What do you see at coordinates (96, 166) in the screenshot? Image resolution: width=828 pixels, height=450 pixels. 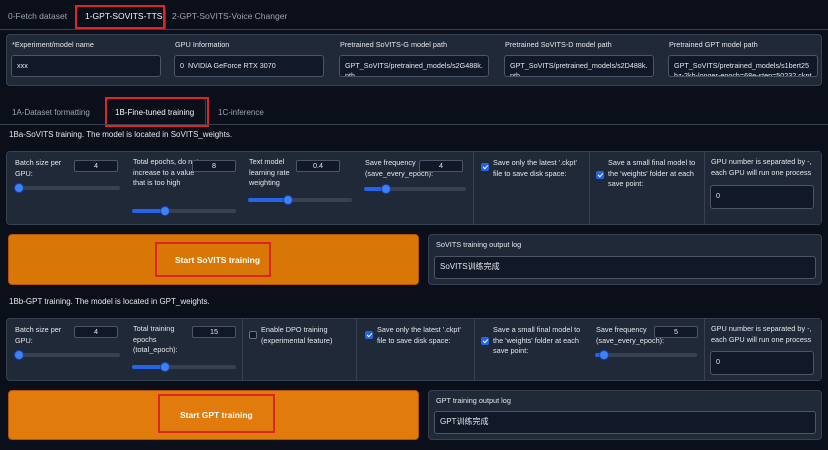 I see `sovits-batch-number: 4` at bounding box center [96, 166].